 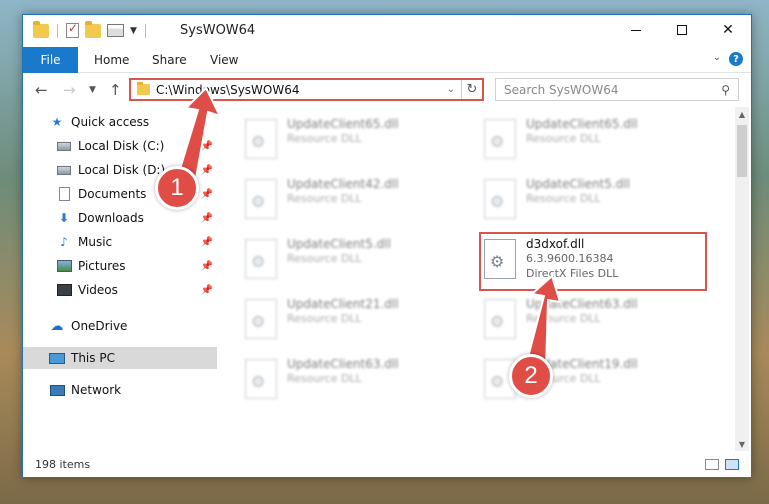 What do you see at coordinates (451, 89) in the screenshot?
I see `address-dropdown-chevron-icon: ⌄` at bounding box center [451, 89].